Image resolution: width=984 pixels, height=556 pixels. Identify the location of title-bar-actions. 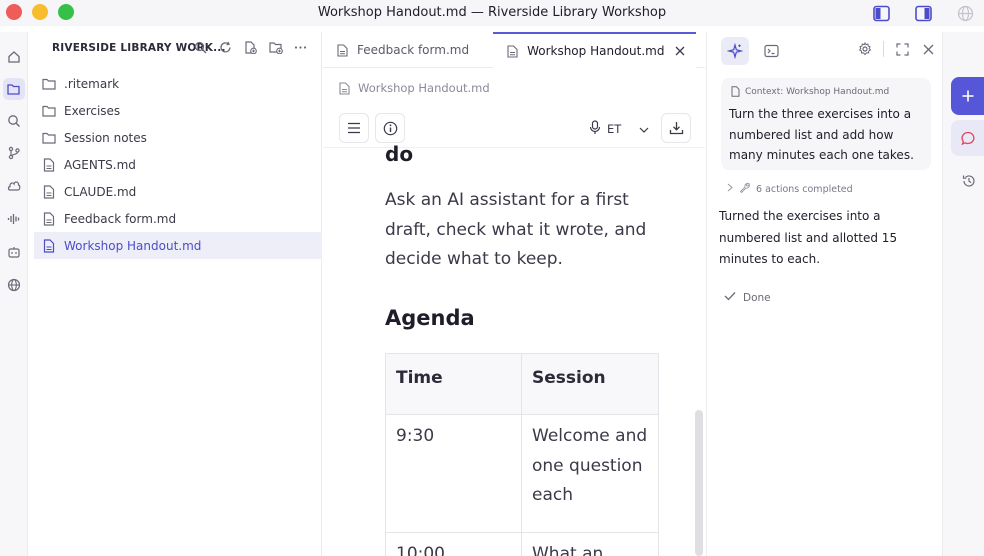
(923, 13).